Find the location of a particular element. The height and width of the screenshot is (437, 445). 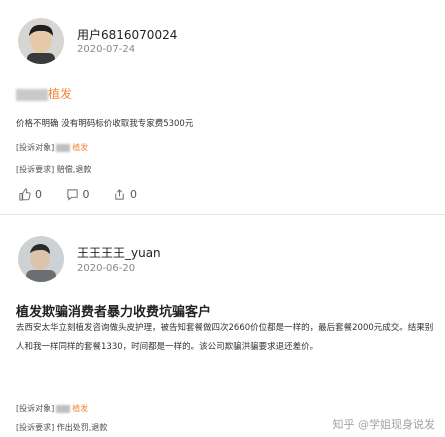

like-button: 0 is located at coordinates (30, 194).